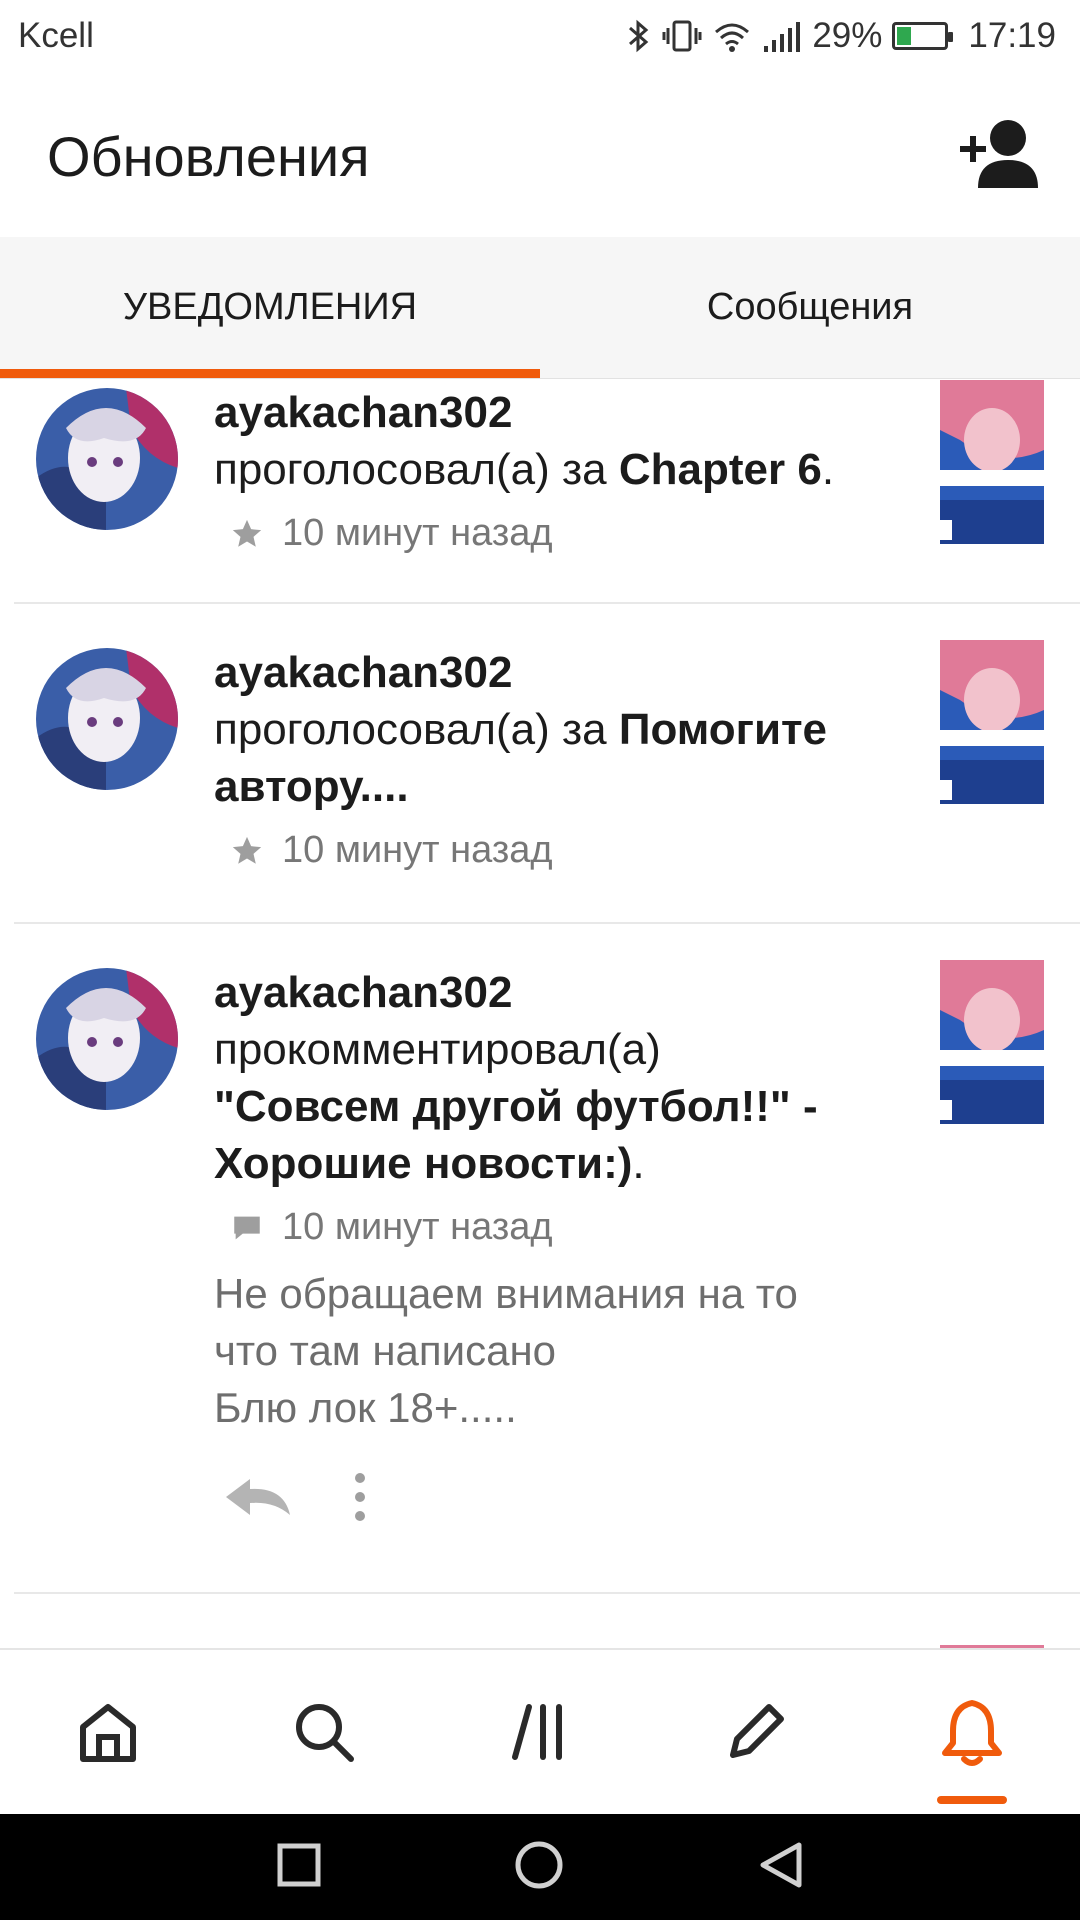  I want to click on nav-home, so click(108, 1732).